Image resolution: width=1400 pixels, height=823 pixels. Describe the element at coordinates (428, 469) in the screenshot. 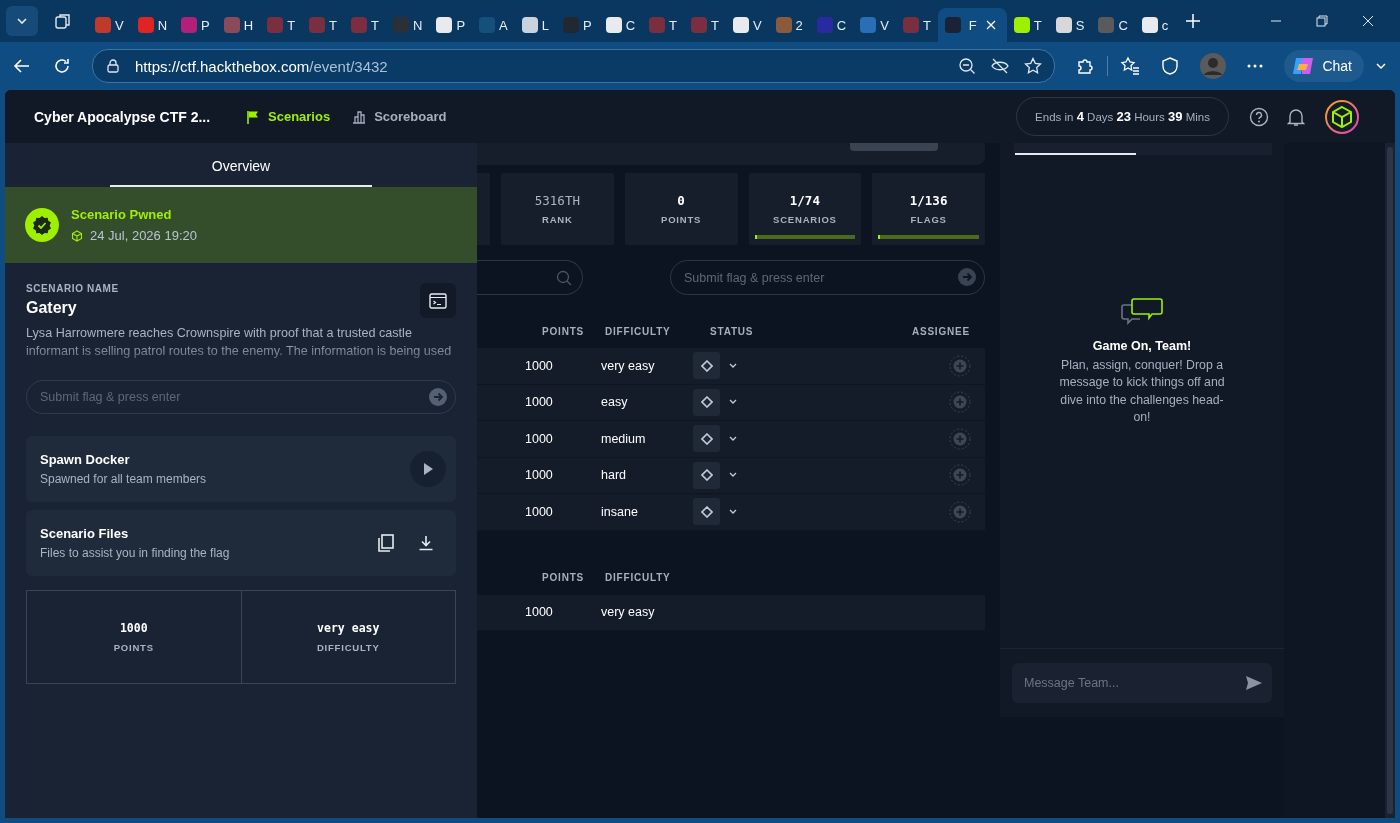

I see `play-button` at that location.